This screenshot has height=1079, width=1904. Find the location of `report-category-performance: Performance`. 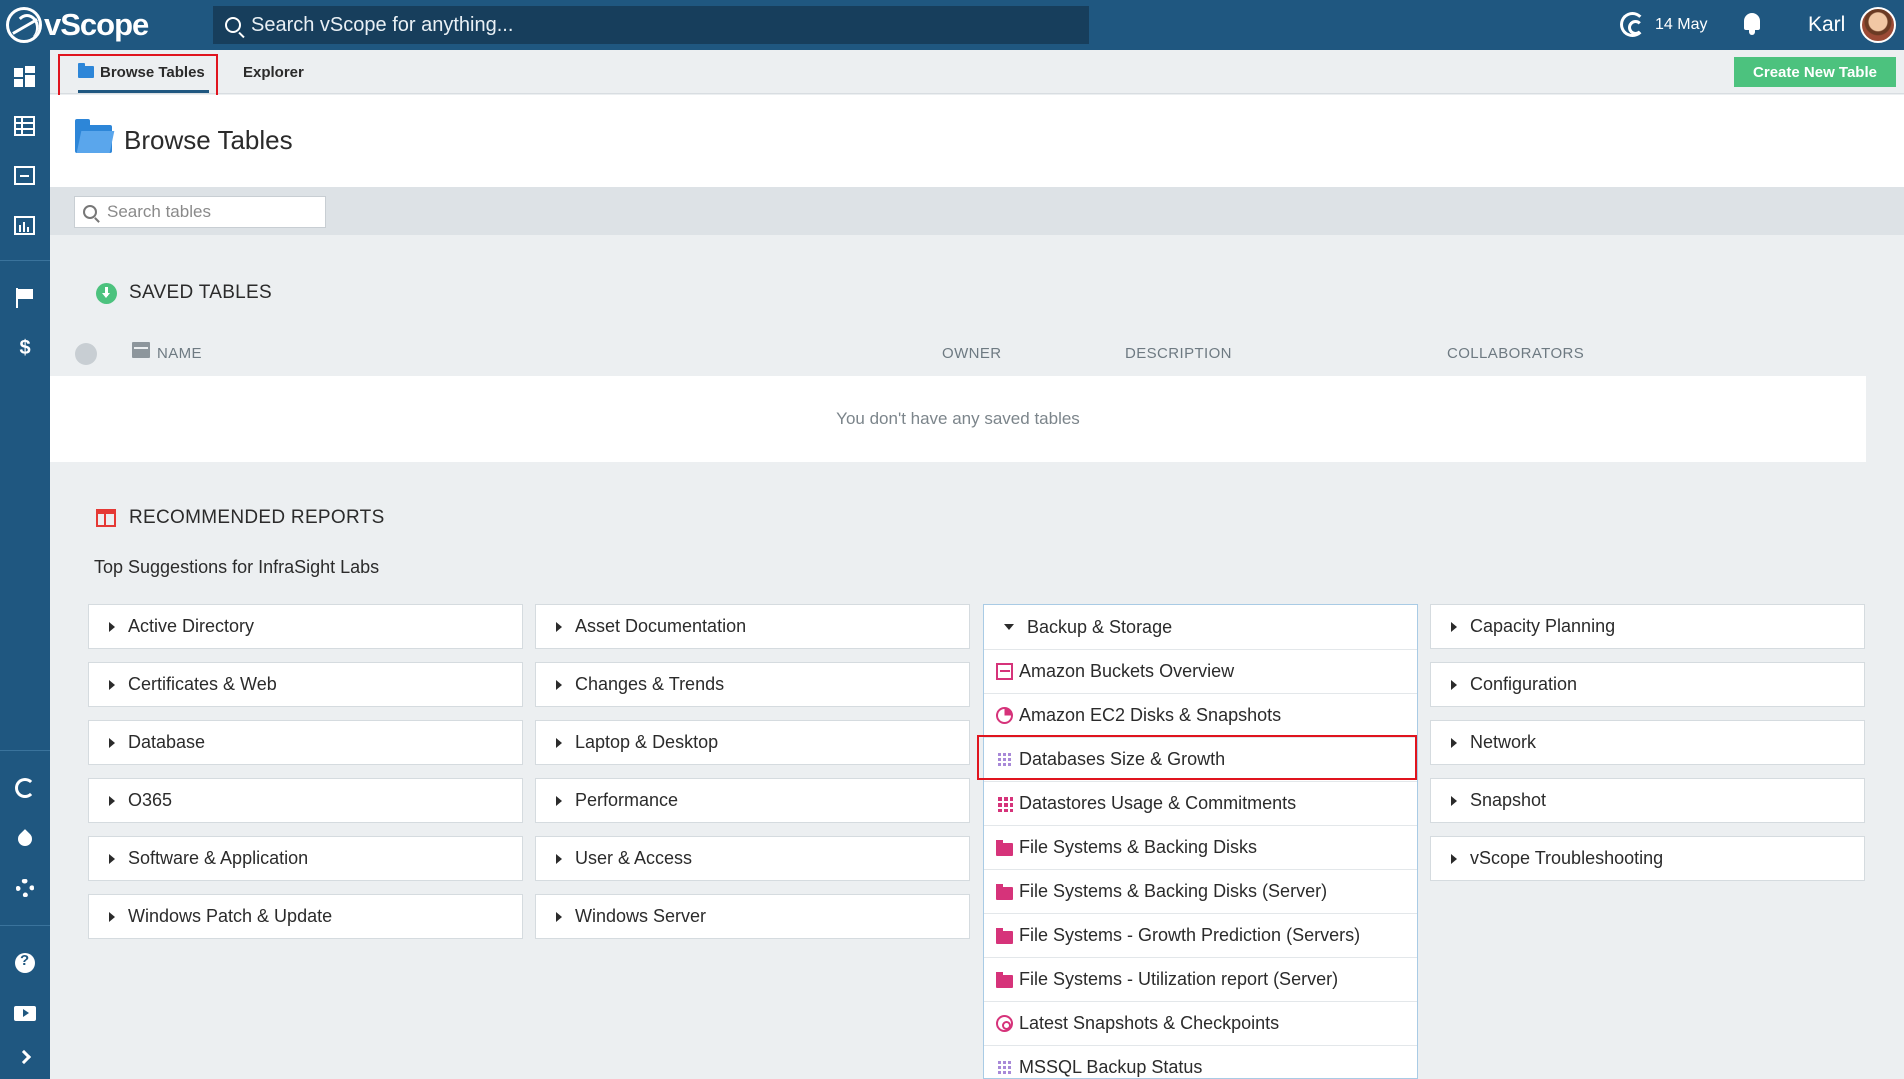

report-category-performance: Performance is located at coordinates (752, 800).